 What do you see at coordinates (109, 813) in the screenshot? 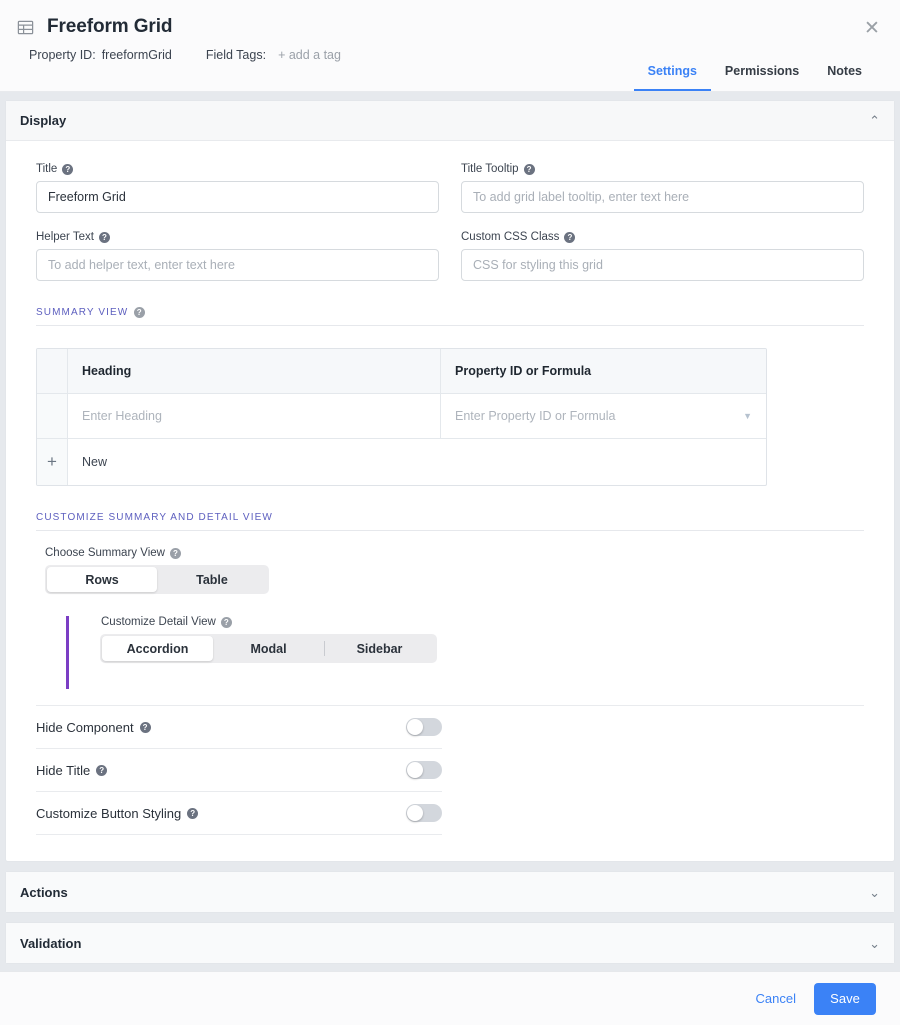
I see `customize-button-styling-label-text: Customize Button Styling` at bounding box center [109, 813].